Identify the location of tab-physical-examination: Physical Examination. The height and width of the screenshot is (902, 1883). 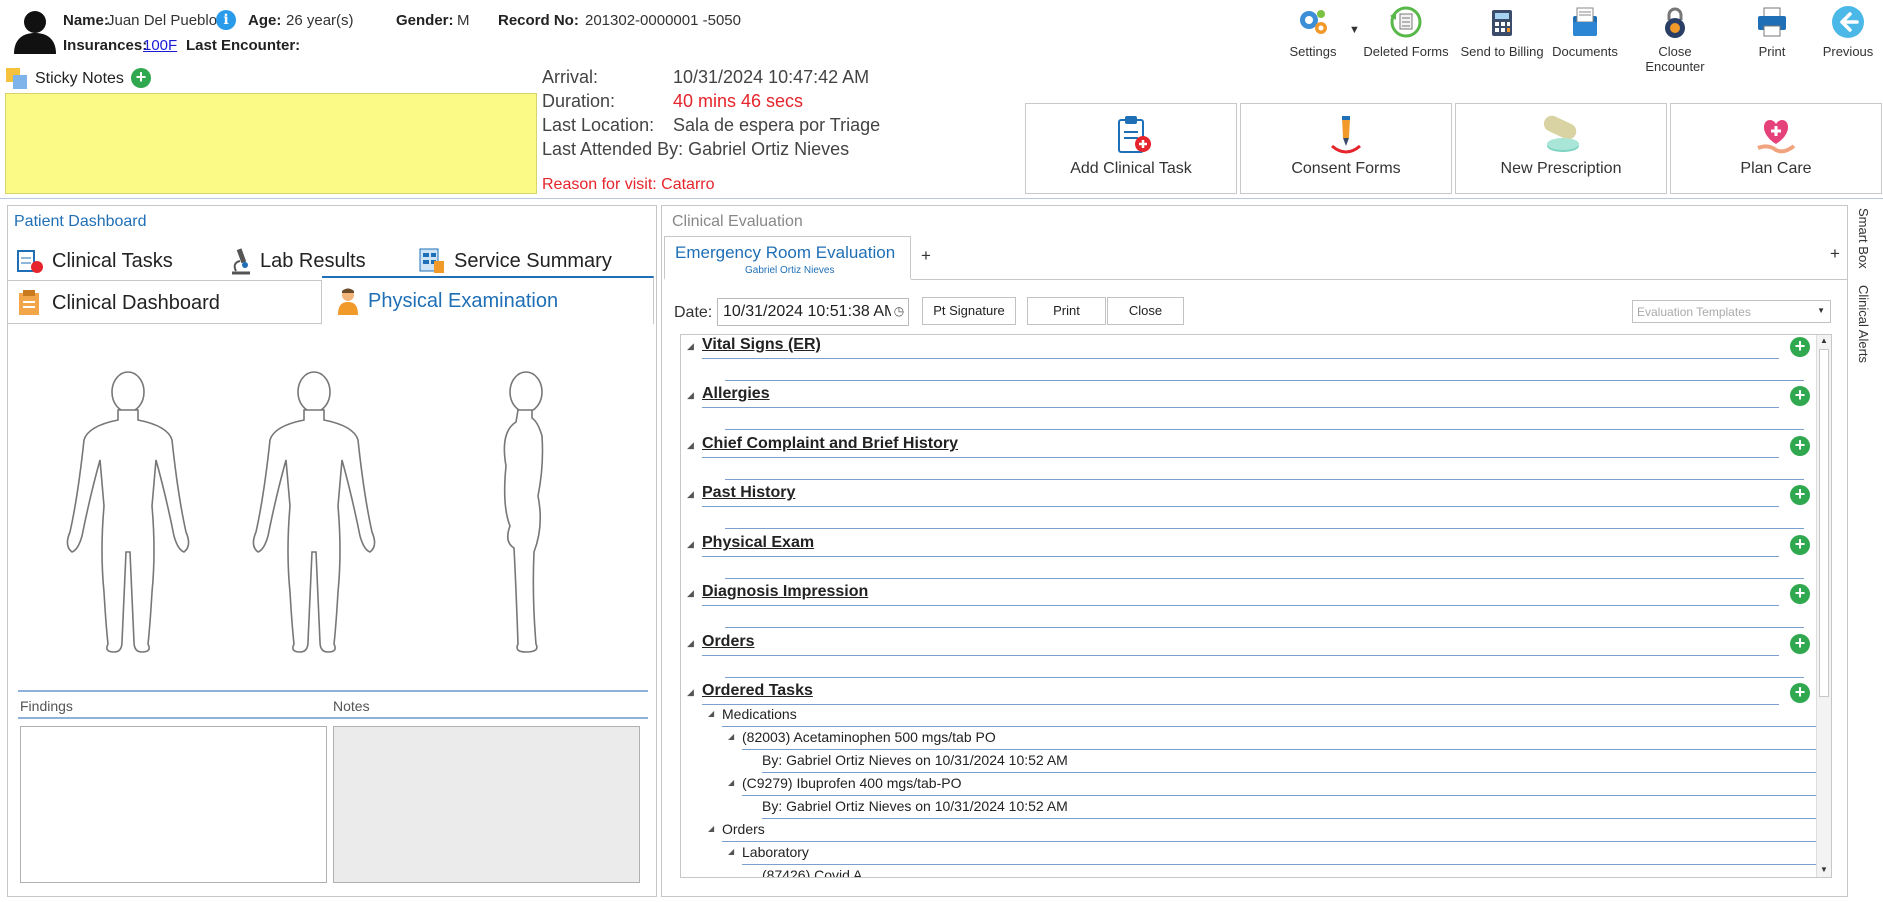
(488, 300).